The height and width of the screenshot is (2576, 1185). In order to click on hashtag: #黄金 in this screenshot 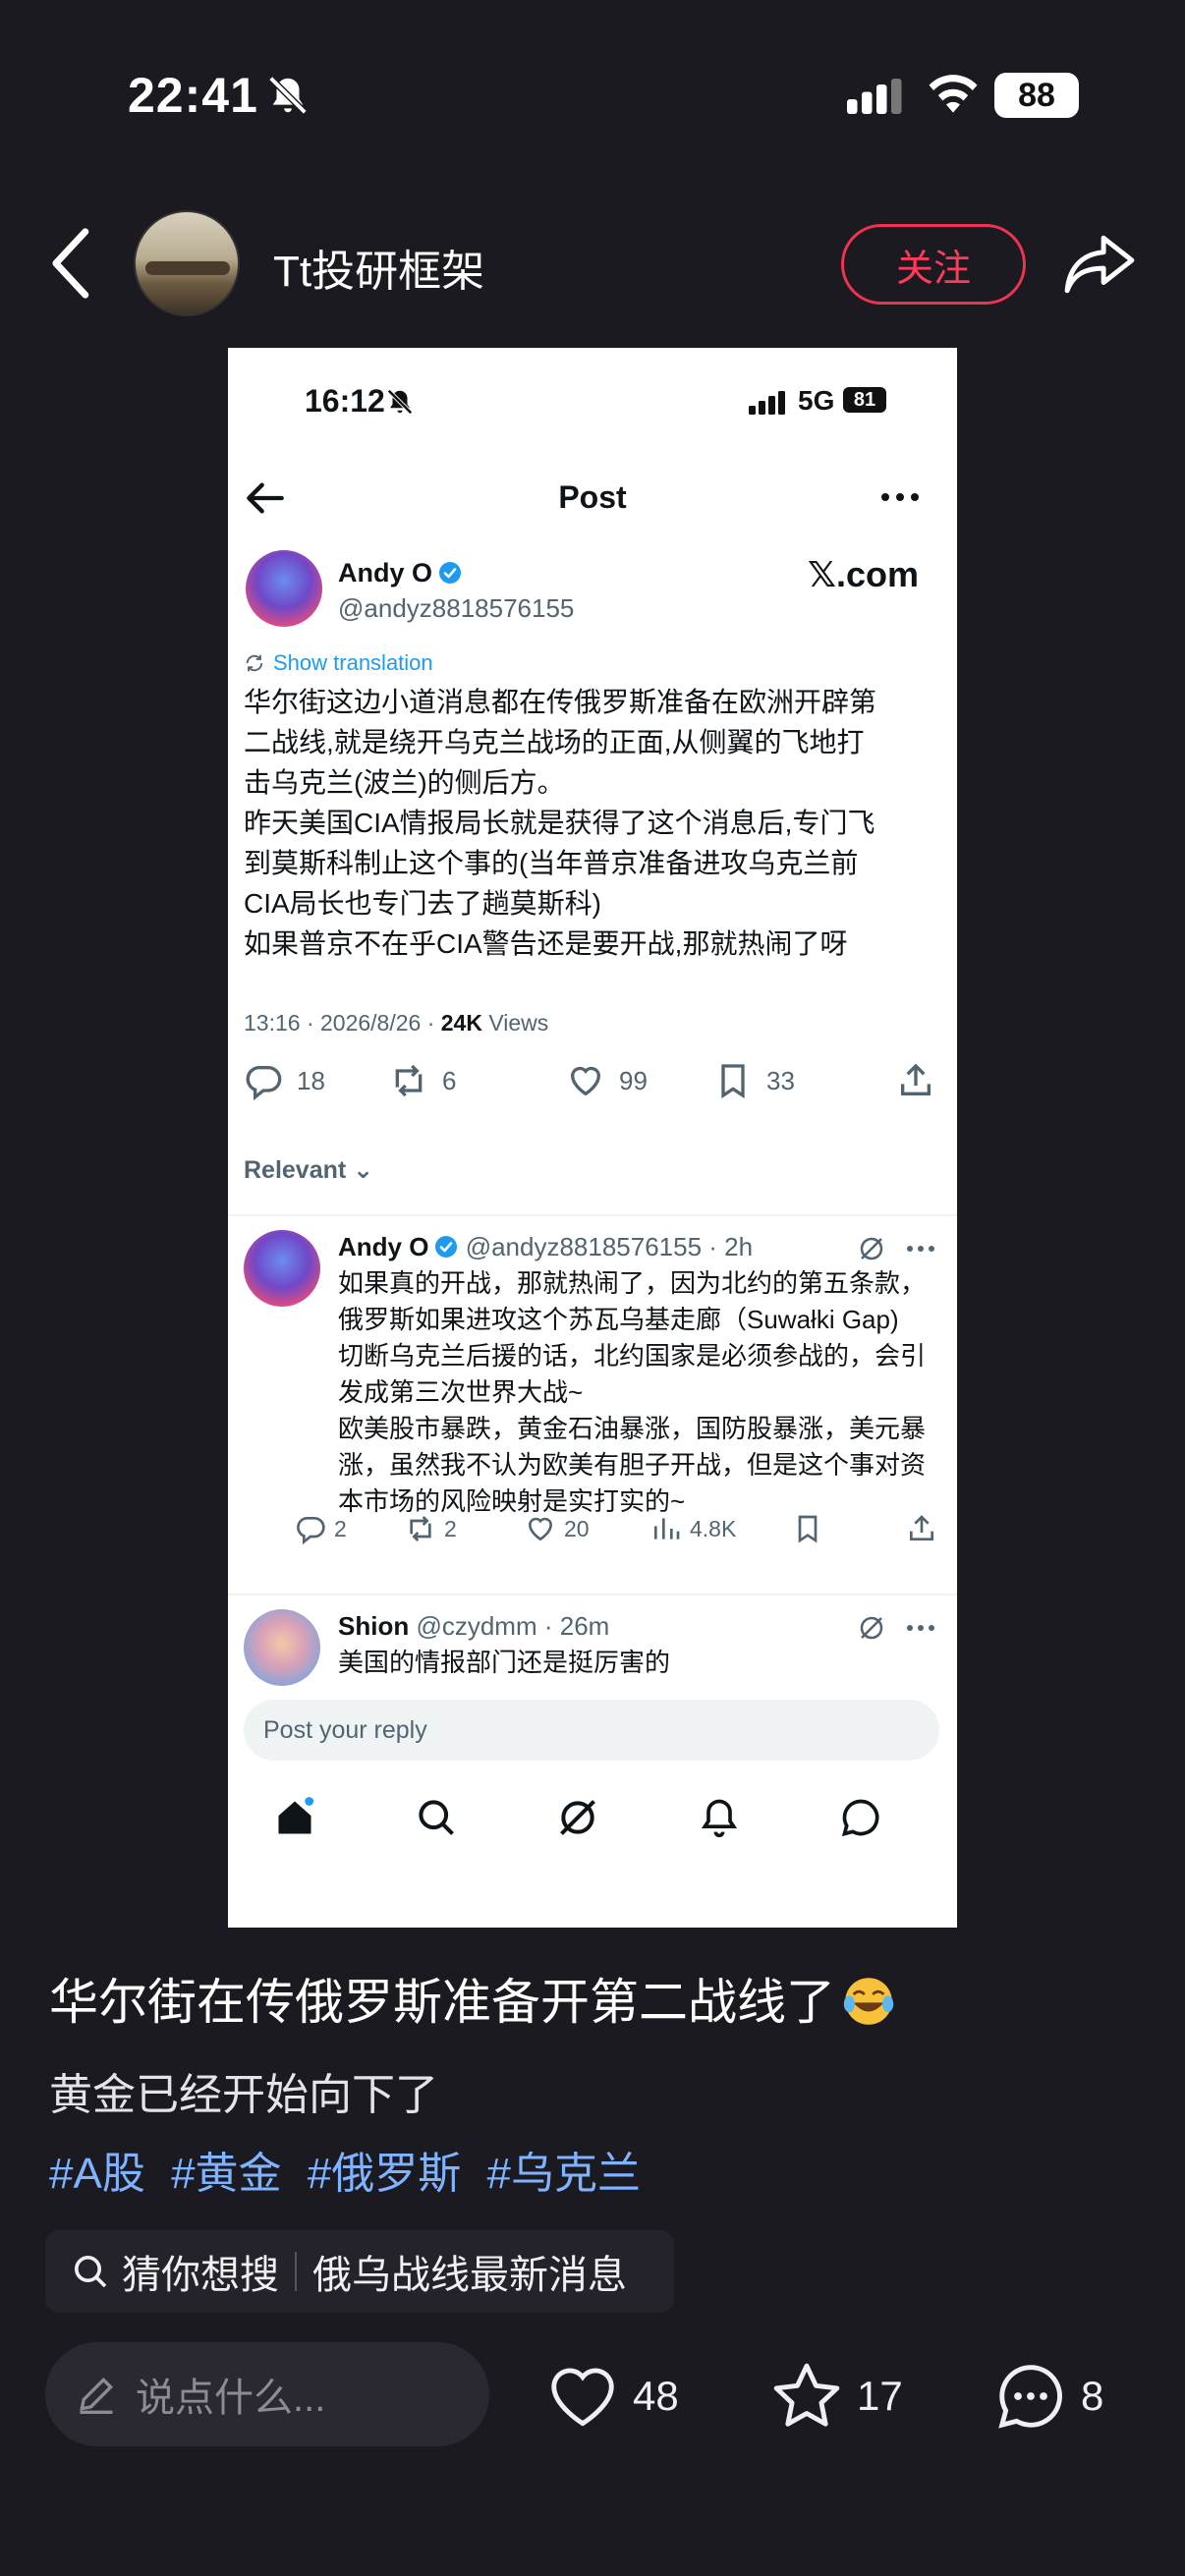, I will do `click(226, 2174)`.